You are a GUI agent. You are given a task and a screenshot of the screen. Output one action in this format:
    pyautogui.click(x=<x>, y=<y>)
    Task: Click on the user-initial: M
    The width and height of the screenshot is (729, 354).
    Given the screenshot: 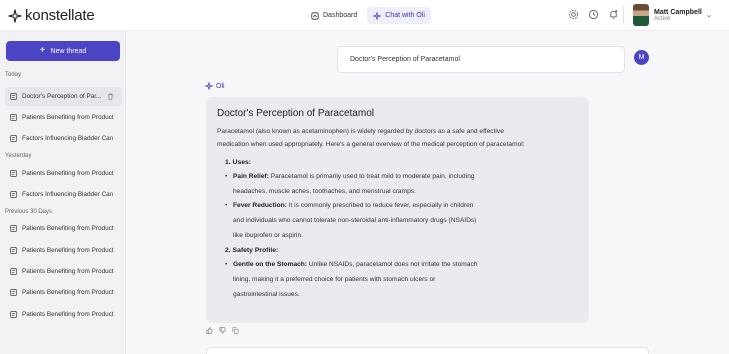 What is the action you would take?
    pyautogui.click(x=641, y=57)
    